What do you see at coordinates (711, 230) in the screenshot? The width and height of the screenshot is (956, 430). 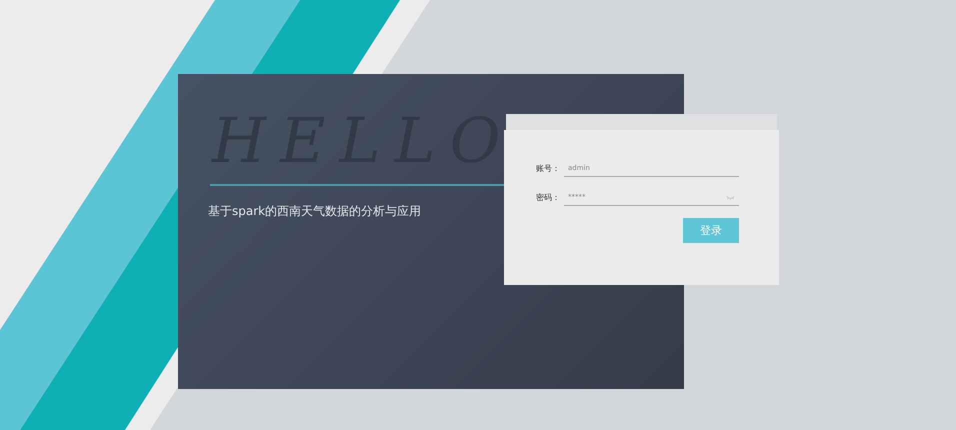 I see `login-button: 登录` at bounding box center [711, 230].